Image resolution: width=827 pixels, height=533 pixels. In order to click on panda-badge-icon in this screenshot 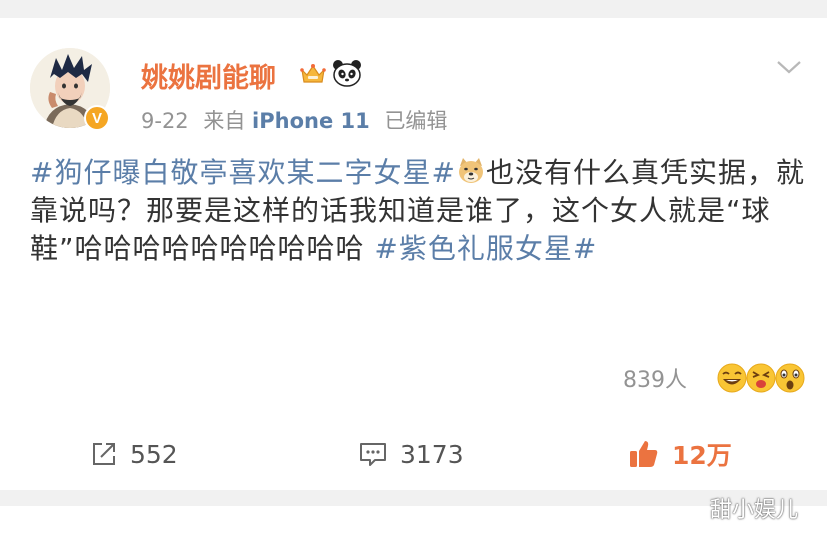, I will do `click(347, 73)`.